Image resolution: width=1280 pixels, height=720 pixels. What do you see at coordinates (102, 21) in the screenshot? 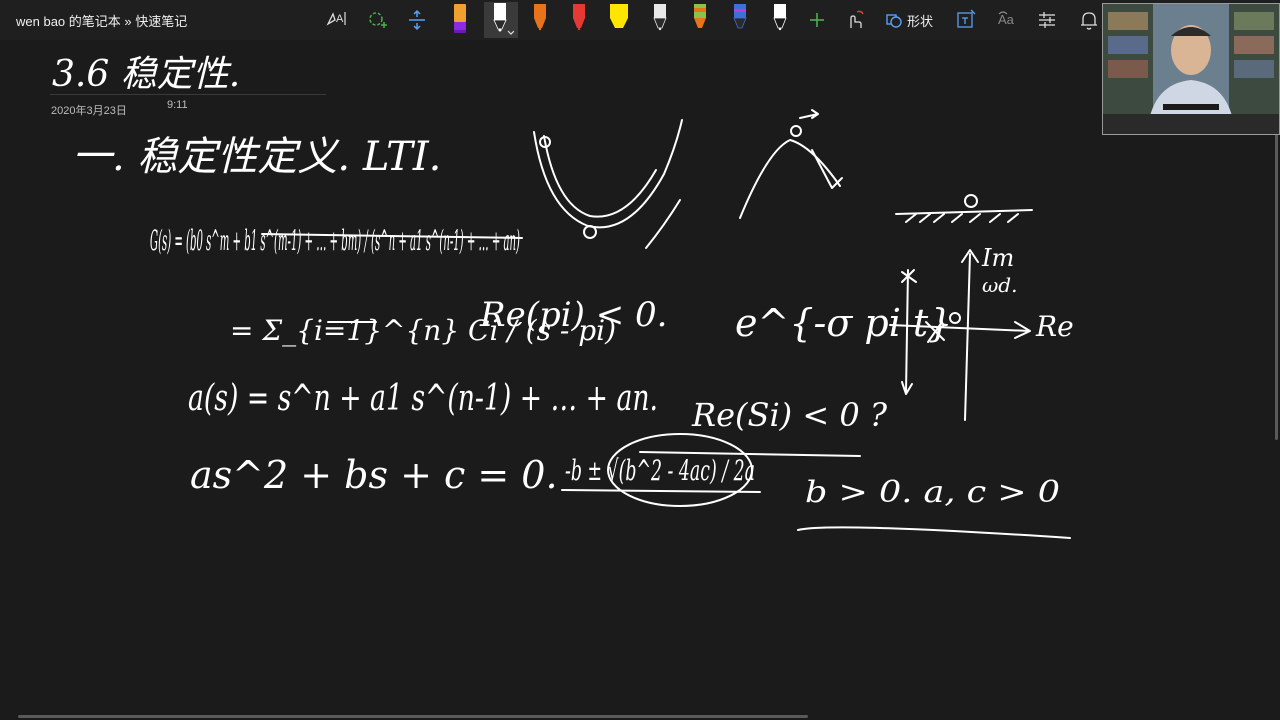
I see `window-title: wen bao 的笔记本 » 快速笔记` at bounding box center [102, 21].